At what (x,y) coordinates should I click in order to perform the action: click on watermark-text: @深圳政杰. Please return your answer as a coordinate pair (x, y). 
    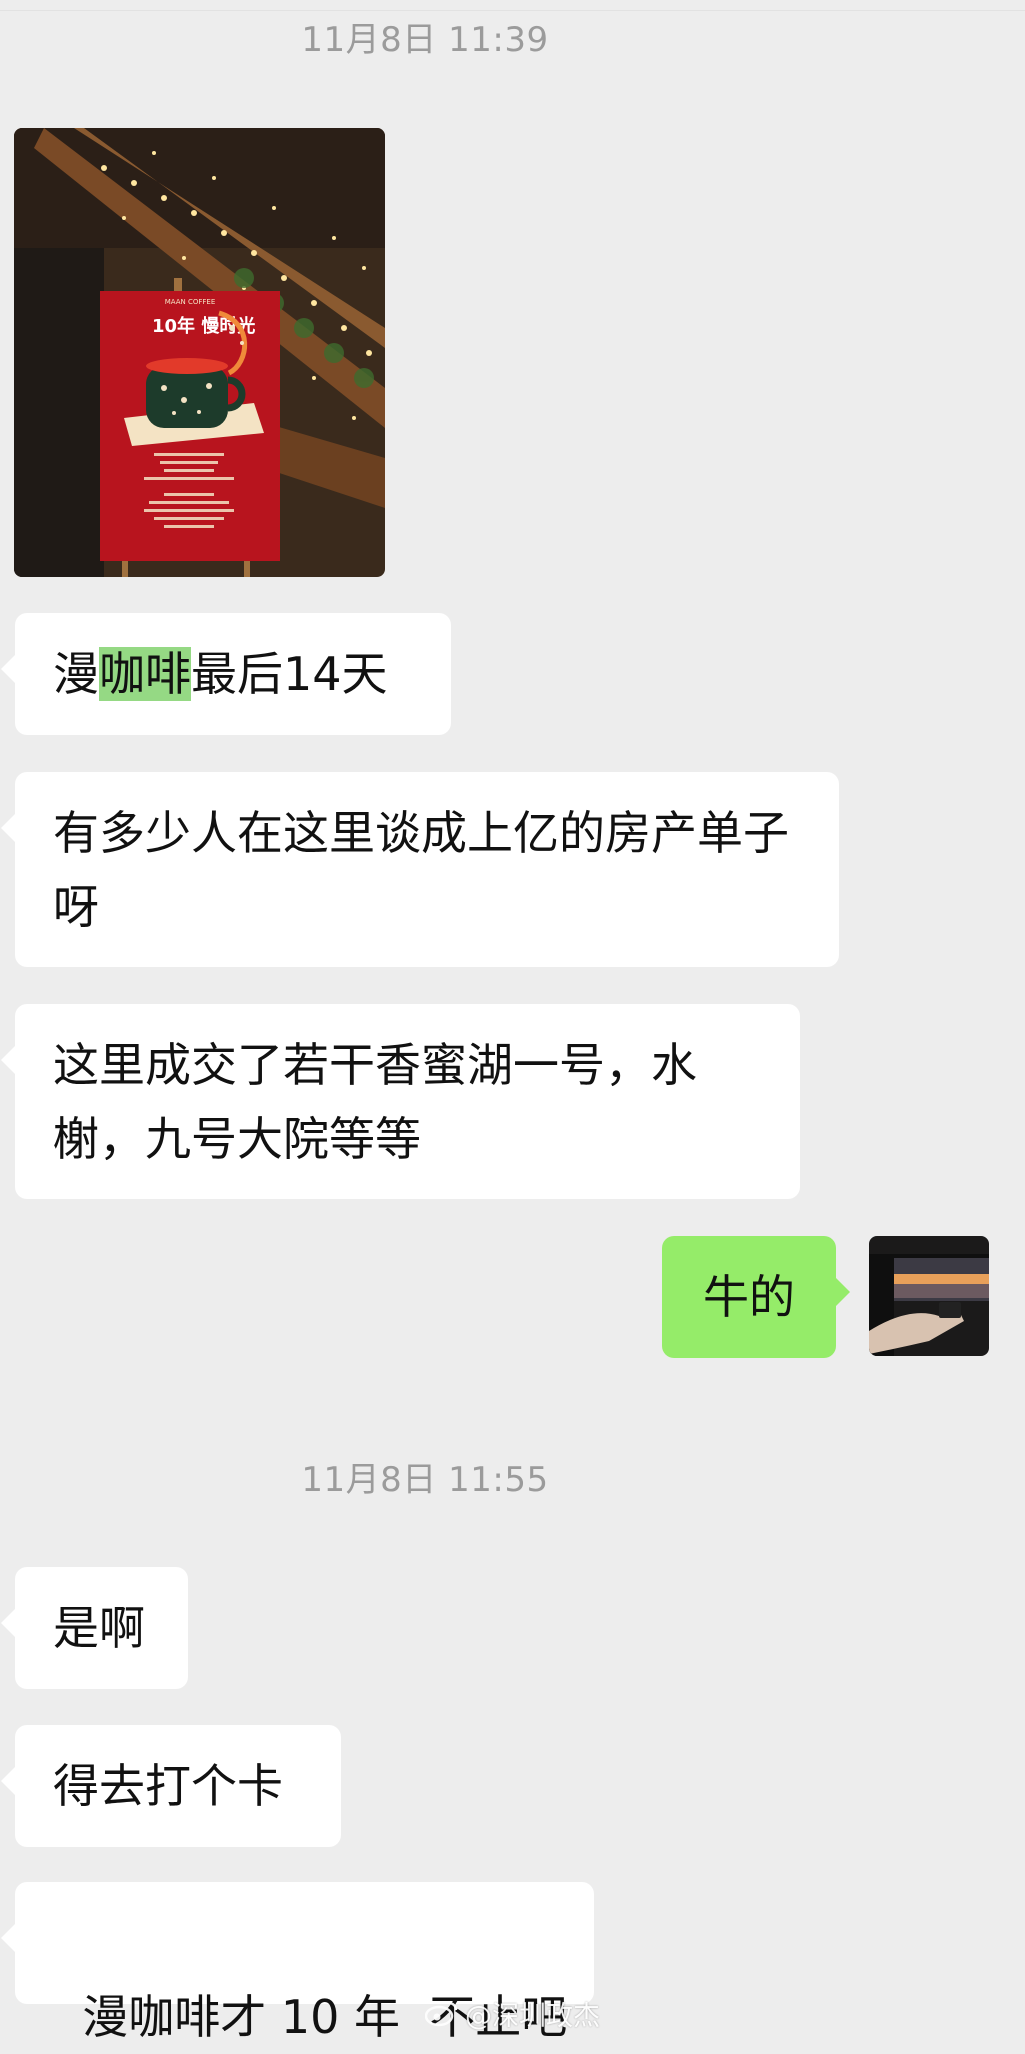
    Looking at the image, I should click on (532, 2016).